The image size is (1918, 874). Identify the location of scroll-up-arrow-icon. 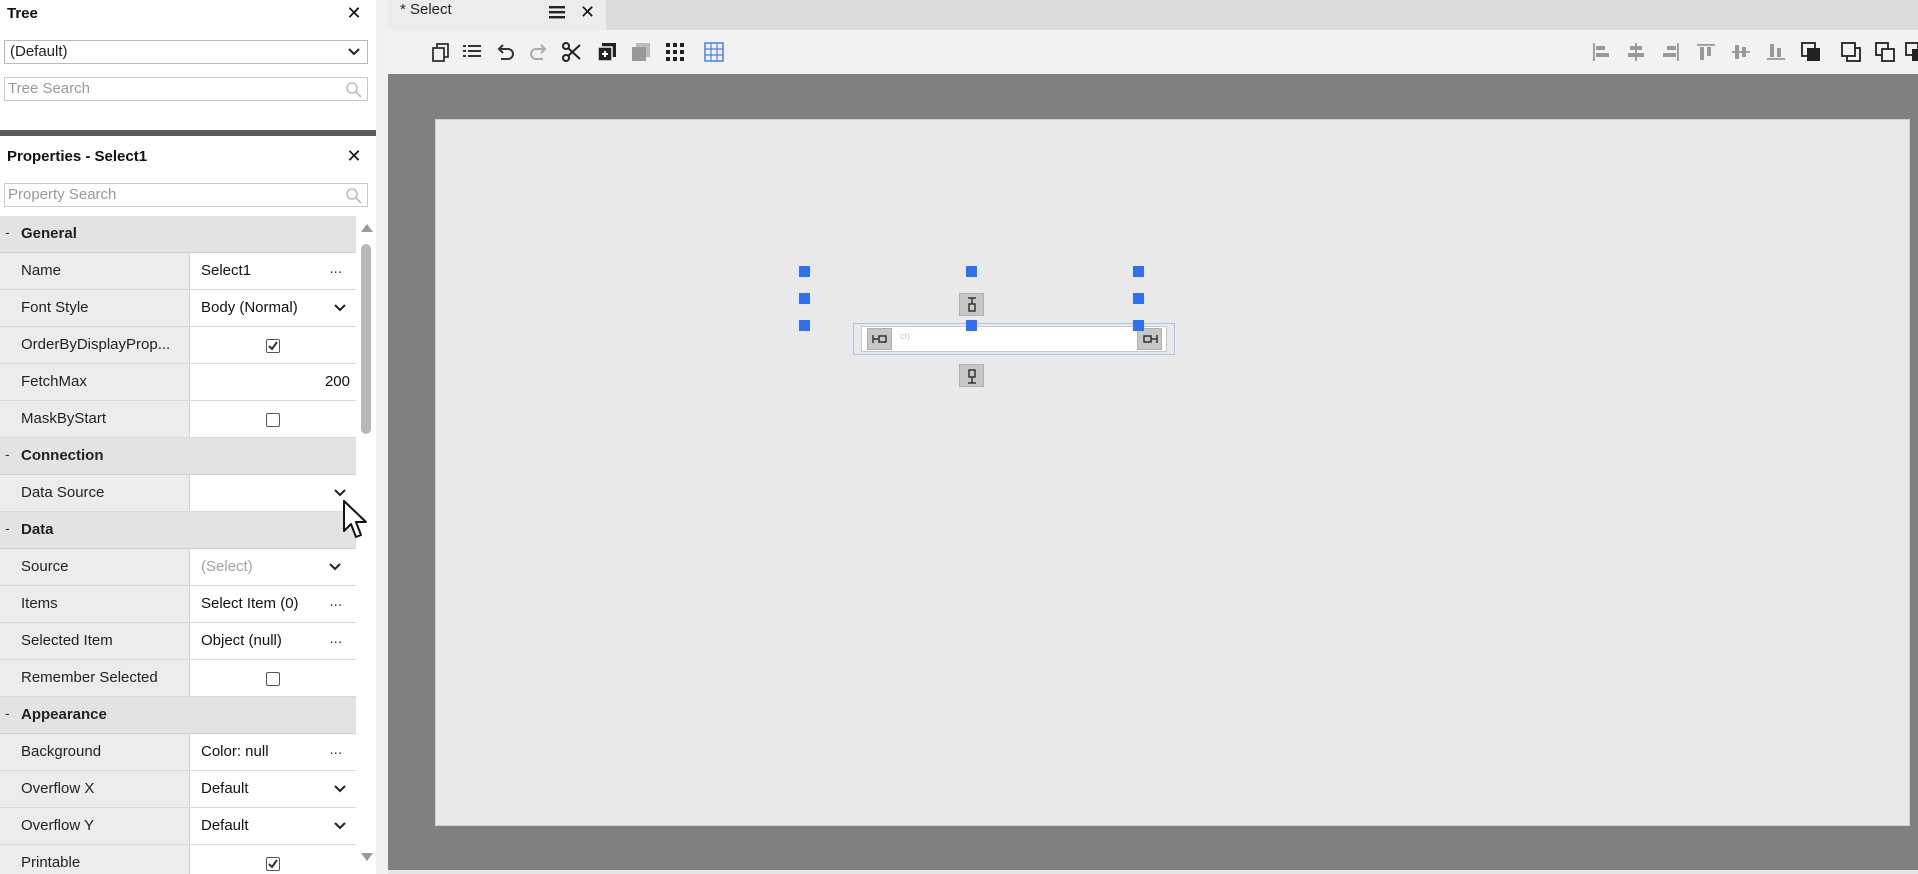
(367, 228).